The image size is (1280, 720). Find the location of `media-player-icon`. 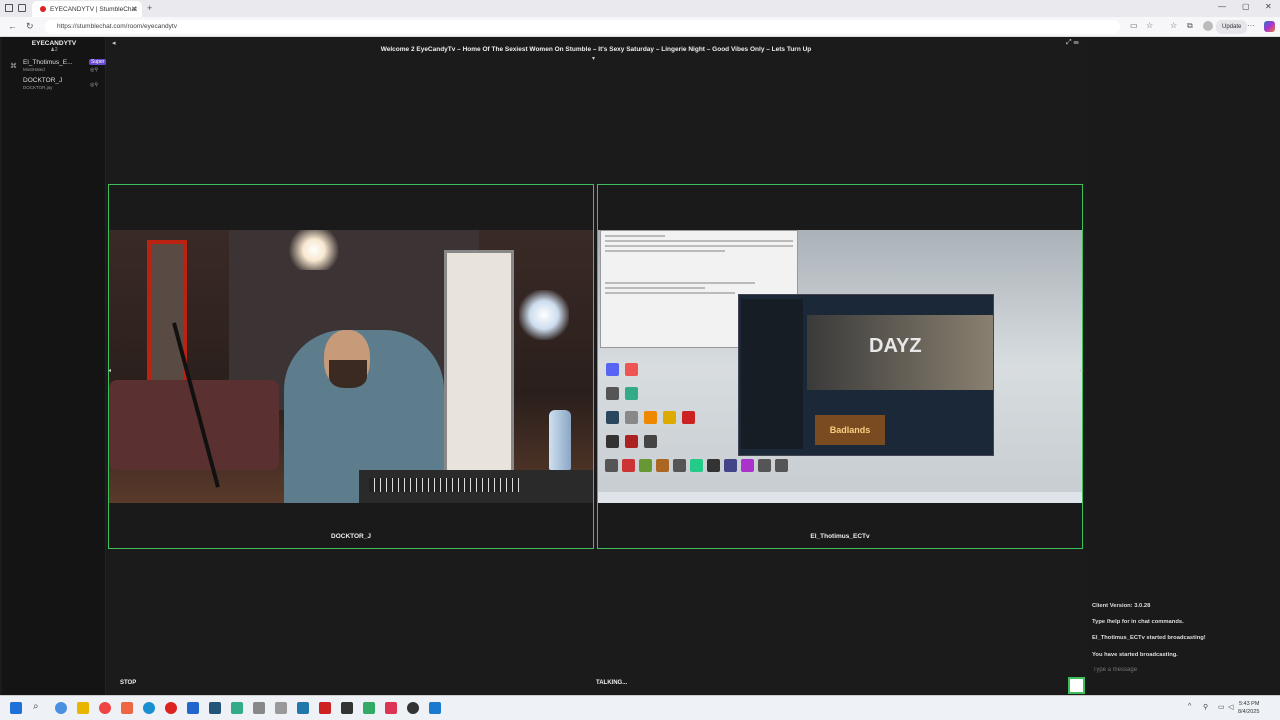

media-player-icon is located at coordinates (413, 708).